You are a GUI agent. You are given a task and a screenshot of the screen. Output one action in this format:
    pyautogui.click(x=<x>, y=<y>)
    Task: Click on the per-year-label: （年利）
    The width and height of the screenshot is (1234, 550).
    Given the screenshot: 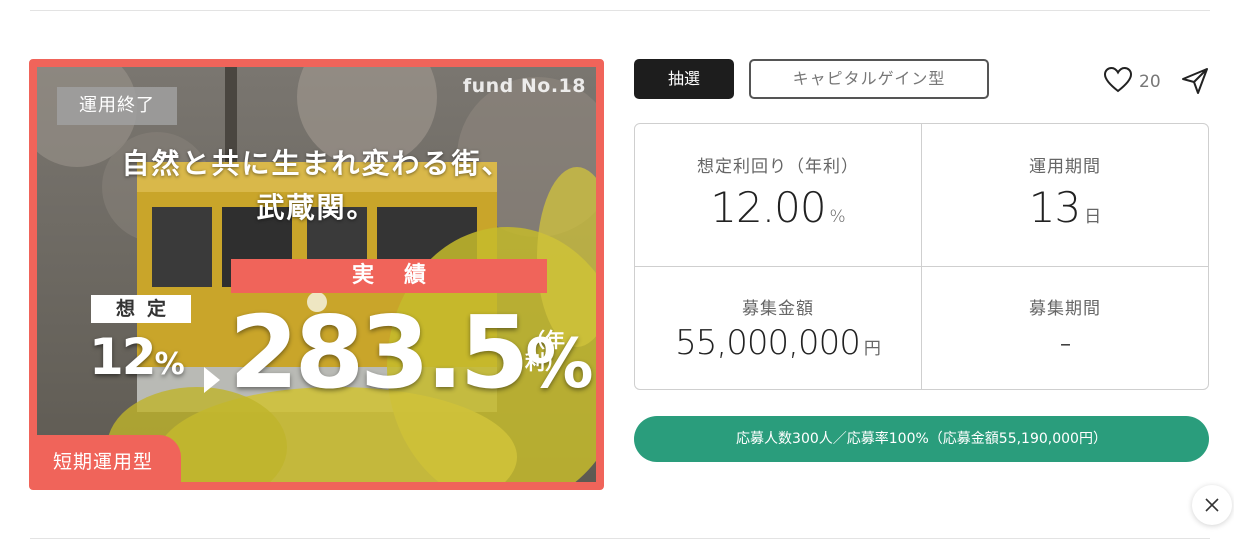 What is the action you would take?
    pyautogui.click(x=545, y=351)
    